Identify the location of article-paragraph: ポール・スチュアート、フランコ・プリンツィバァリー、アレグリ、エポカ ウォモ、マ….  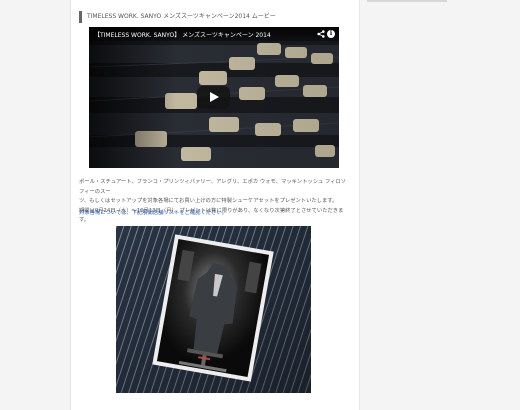
(214, 202).